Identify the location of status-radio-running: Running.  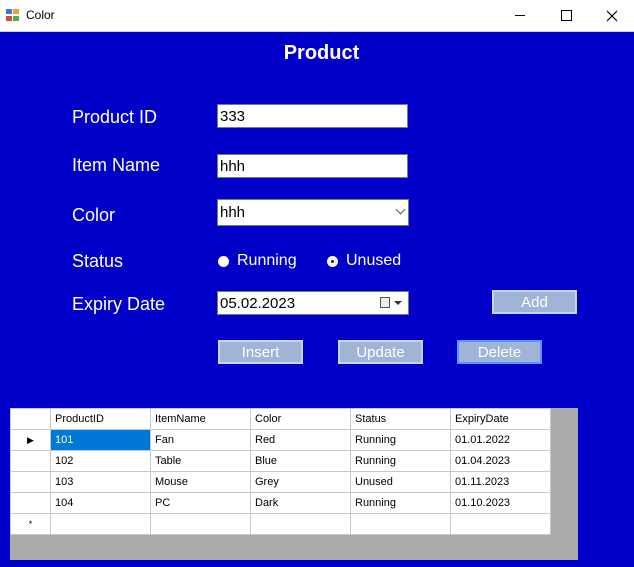
(257, 261).